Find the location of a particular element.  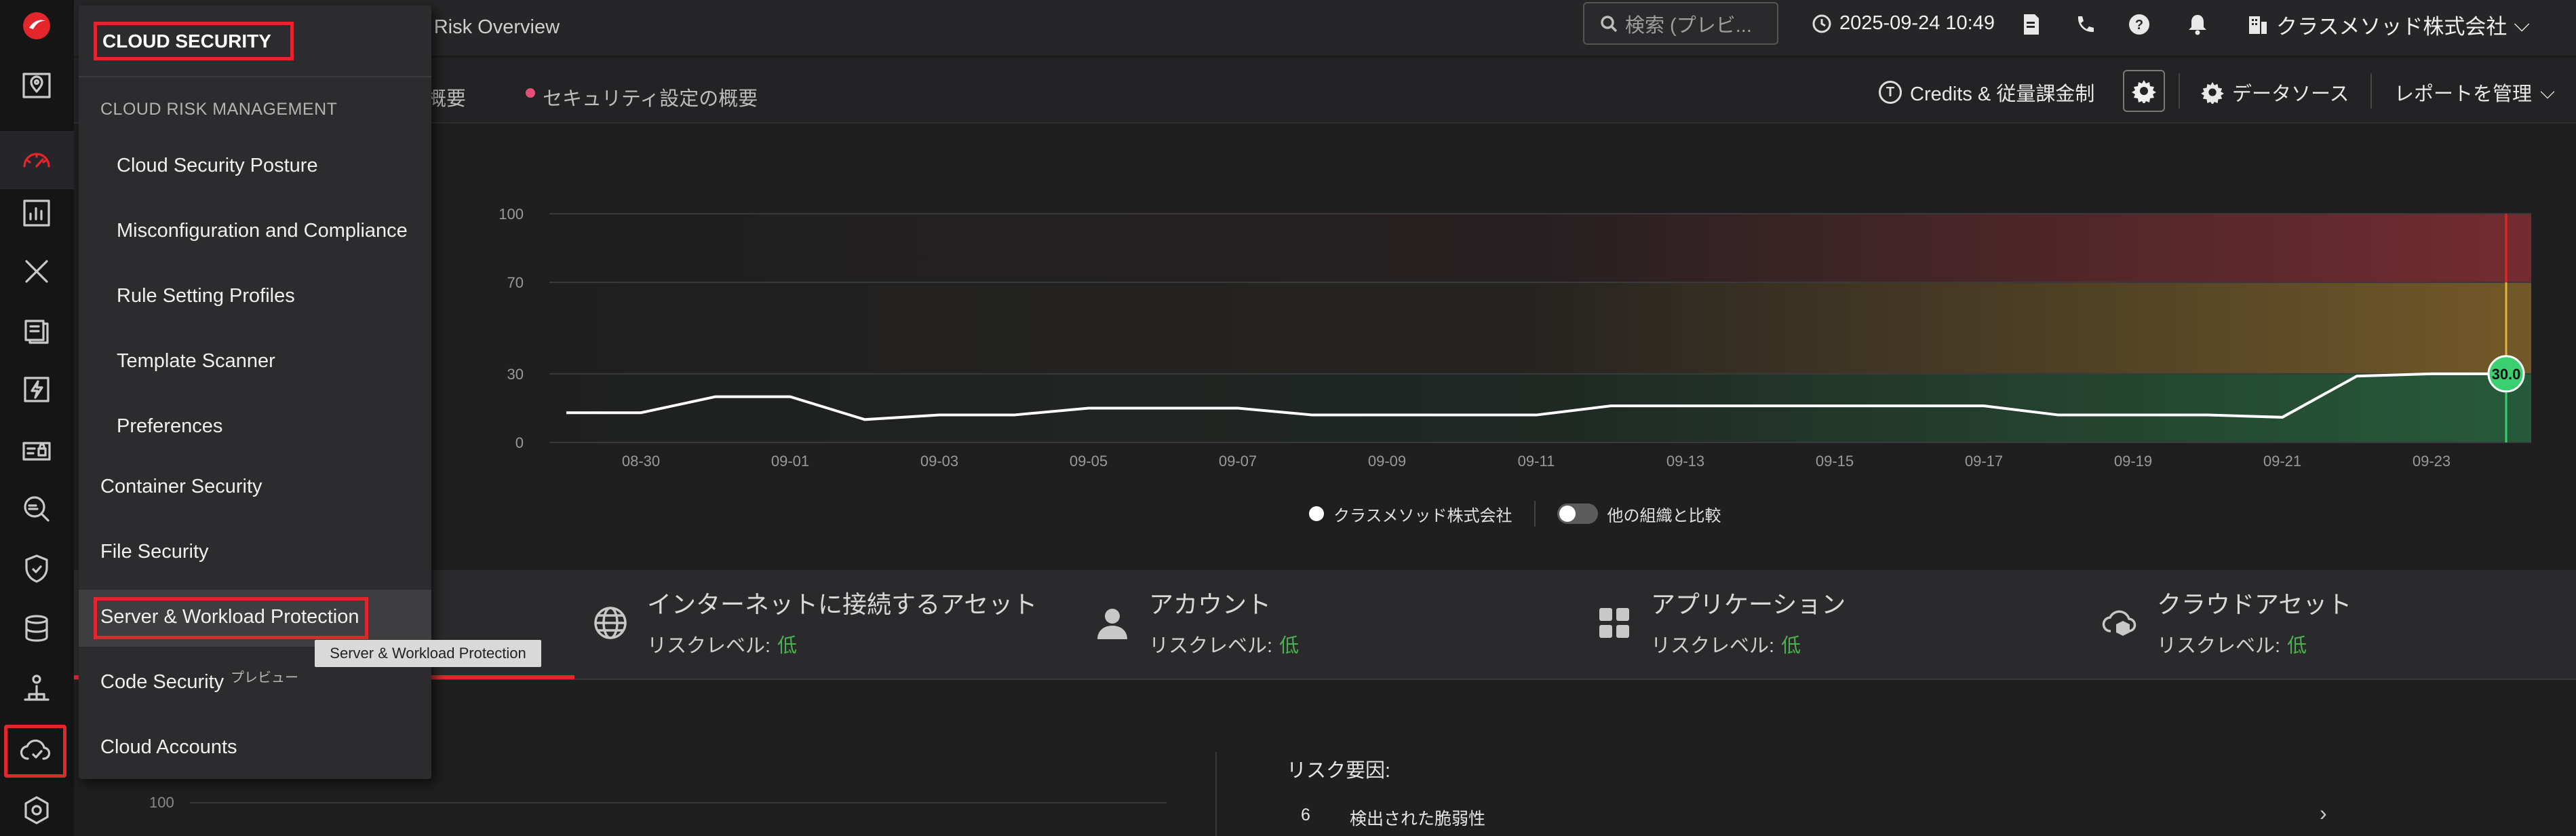

threat-lightning-icon is located at coordinates (36, 389).